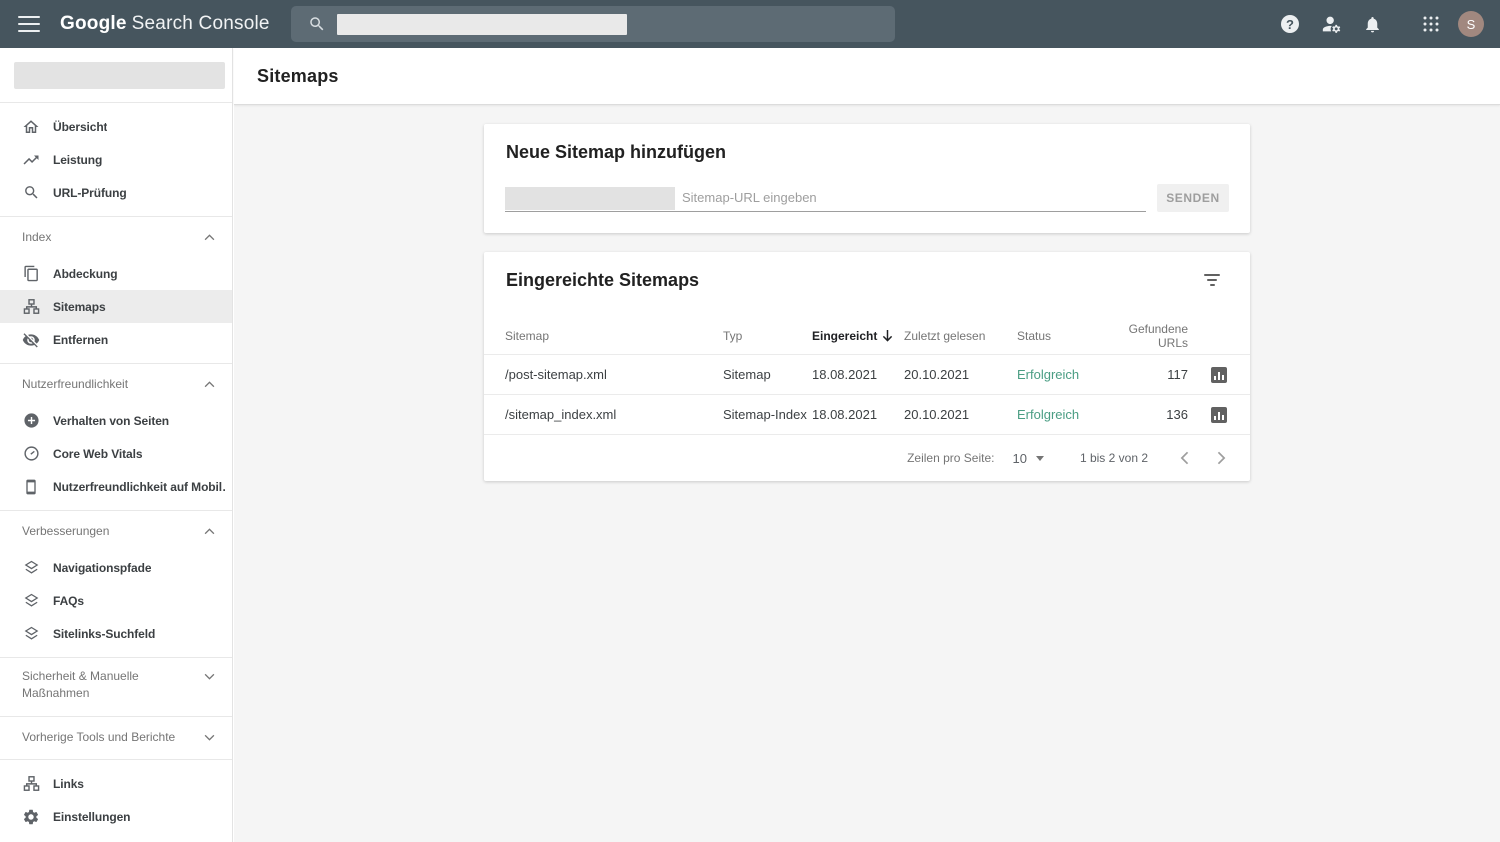 The height and width of the screenshot is (842, 1500). I want to click on previous-page-button, so click(1184, 458).